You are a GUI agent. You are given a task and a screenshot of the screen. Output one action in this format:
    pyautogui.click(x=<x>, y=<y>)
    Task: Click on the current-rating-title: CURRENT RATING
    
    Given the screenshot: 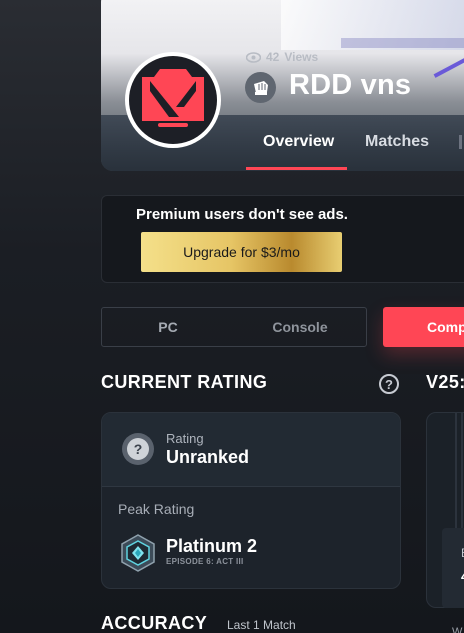 What is the action you would take?
    pyautogui.click(x=184, y=382)
    